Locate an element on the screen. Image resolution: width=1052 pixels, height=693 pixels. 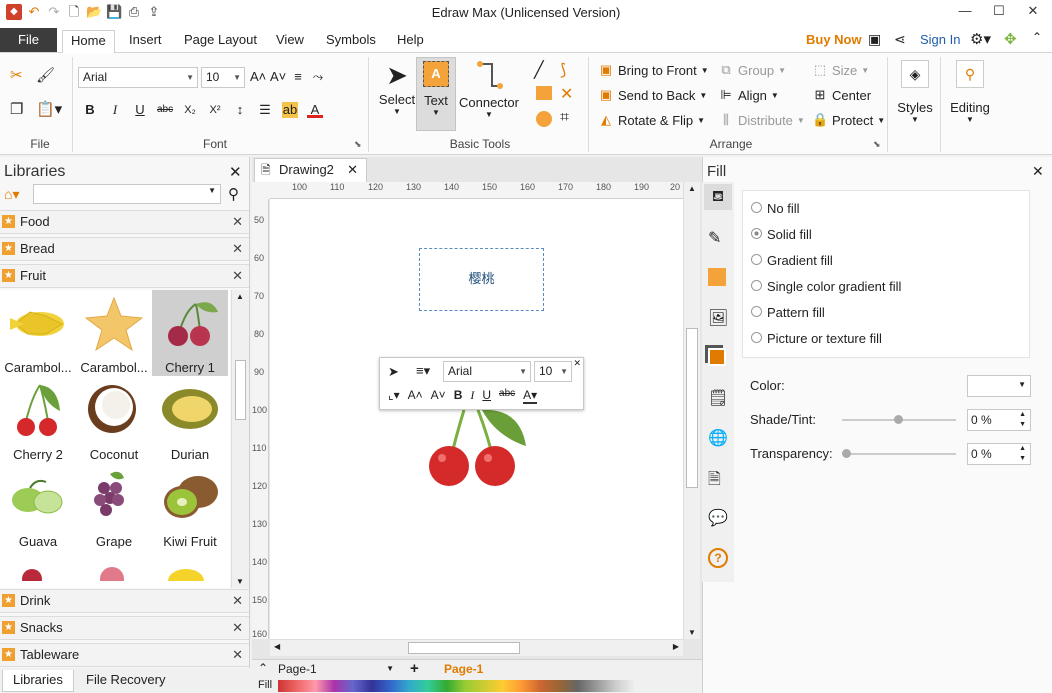
shade-slider-thumb is located at coordinates (898, 419).